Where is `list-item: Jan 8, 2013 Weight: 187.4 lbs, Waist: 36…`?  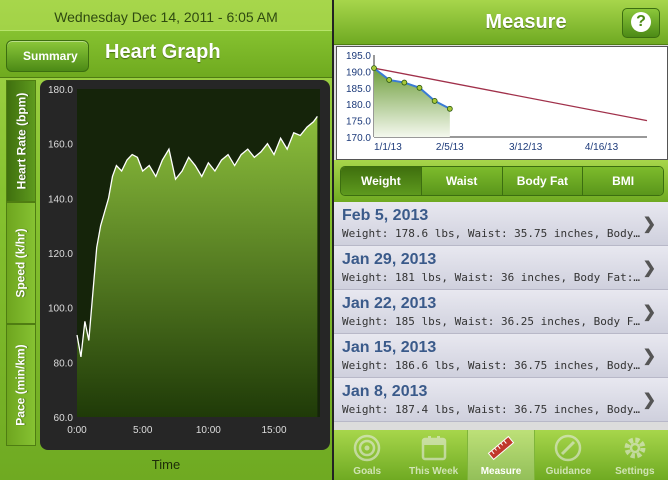
list-item: Jan 8, 2013 Weight: 187.4 lbs, Waist: 36… is located at coordinates (501, 400).